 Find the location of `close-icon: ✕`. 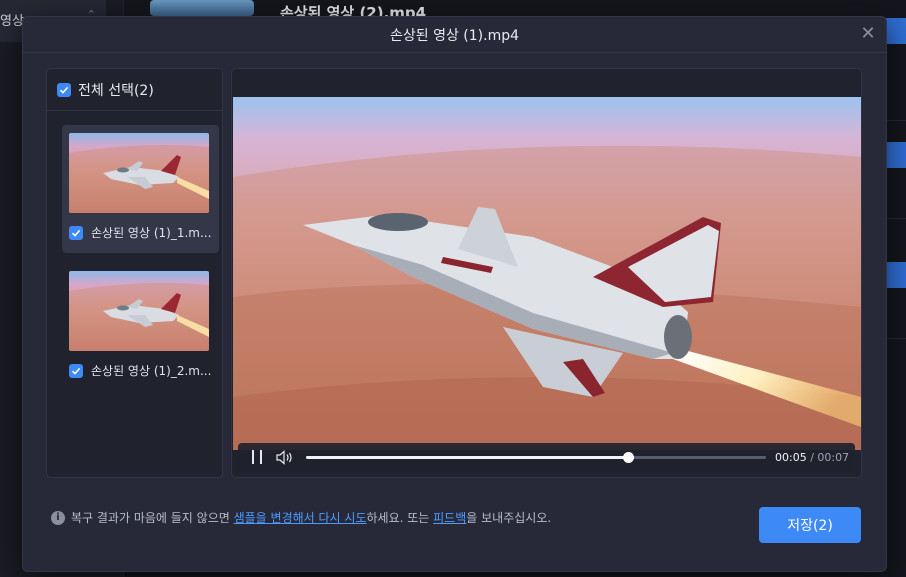

close-icon: ✕ is located at coordinates (868, 34).